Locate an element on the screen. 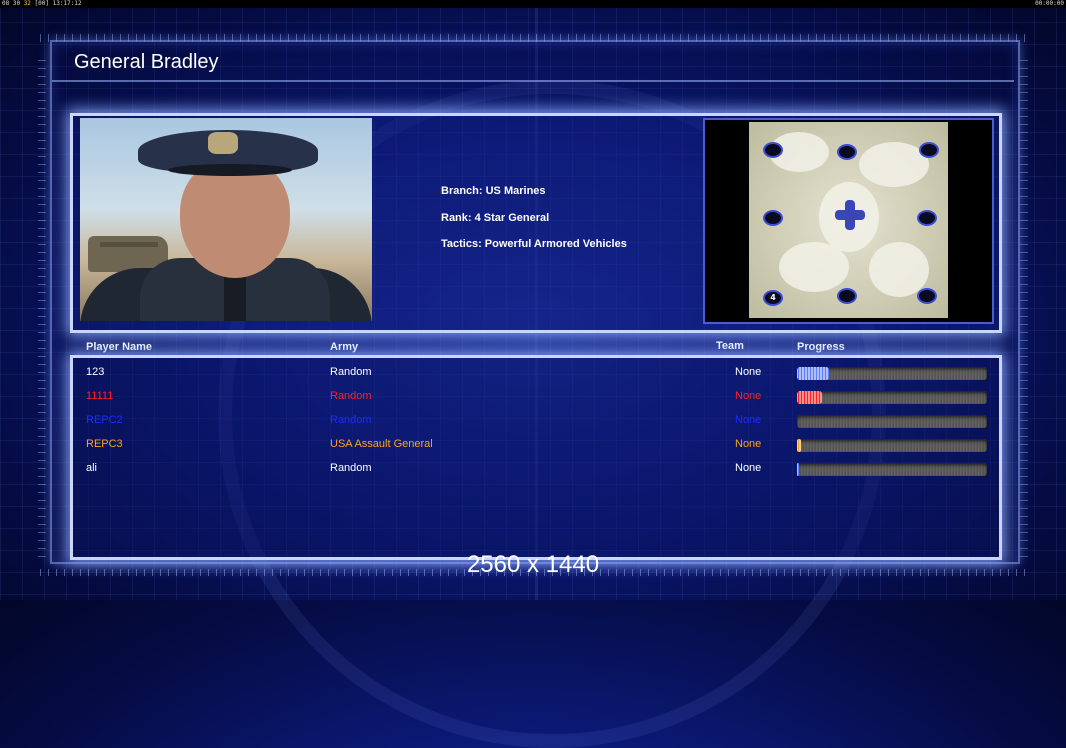  player-row: 11111 Random None is located at coordinates (533, 400).